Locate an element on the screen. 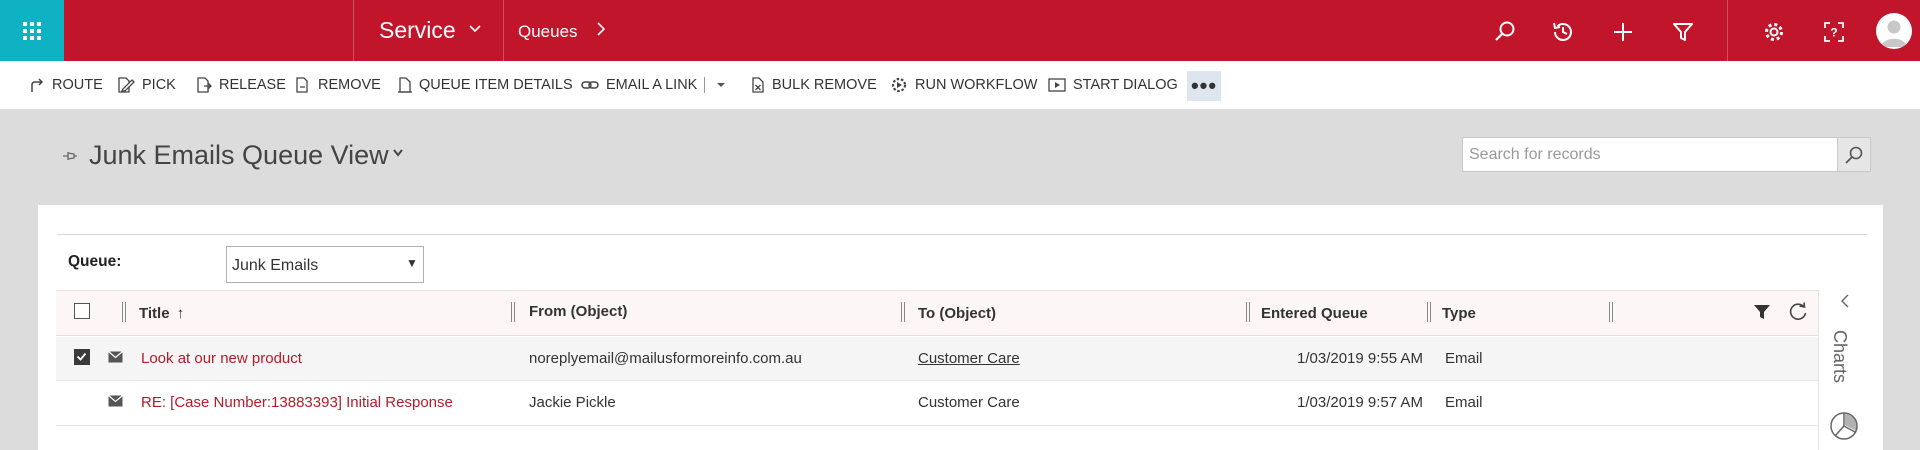 Image resolution: width=1920 pixels, height=450 pixels. help-icon: ? is located at coordinates (1834, 32).